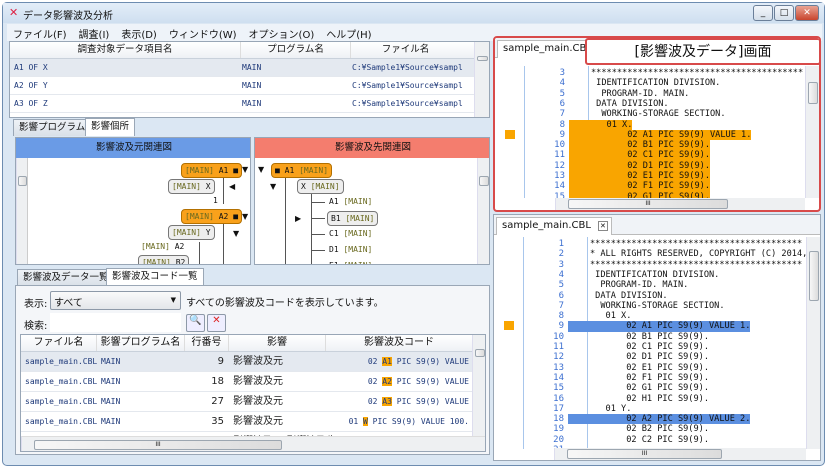 This screenshot has width=827, height=468. What do you see at coordinates (350, 233) in the screenshot?
I see `dest-node: C1 [MAIN]` at bounding box center [350, 233].